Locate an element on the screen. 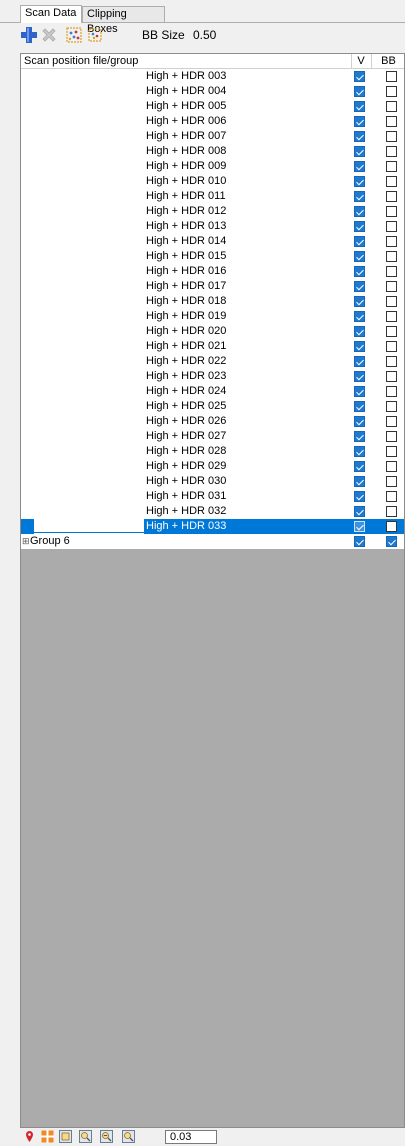  table-row: High + HDR 022 is located at coordinates (212, 361).